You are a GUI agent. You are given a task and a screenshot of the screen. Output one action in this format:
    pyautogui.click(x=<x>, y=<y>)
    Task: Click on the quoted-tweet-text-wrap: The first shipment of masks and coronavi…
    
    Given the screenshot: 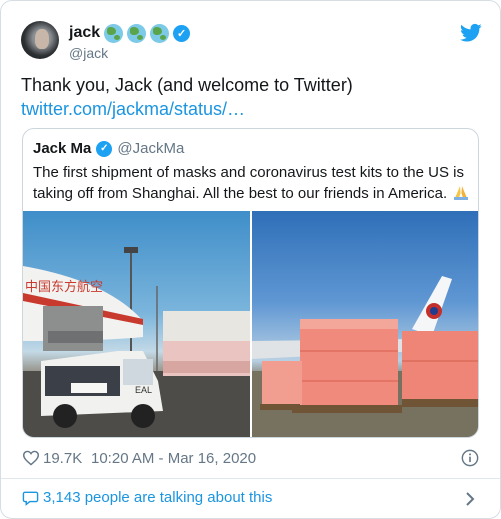 What is the action you would take?
    pyautogui.click(x=253, y=183)
    